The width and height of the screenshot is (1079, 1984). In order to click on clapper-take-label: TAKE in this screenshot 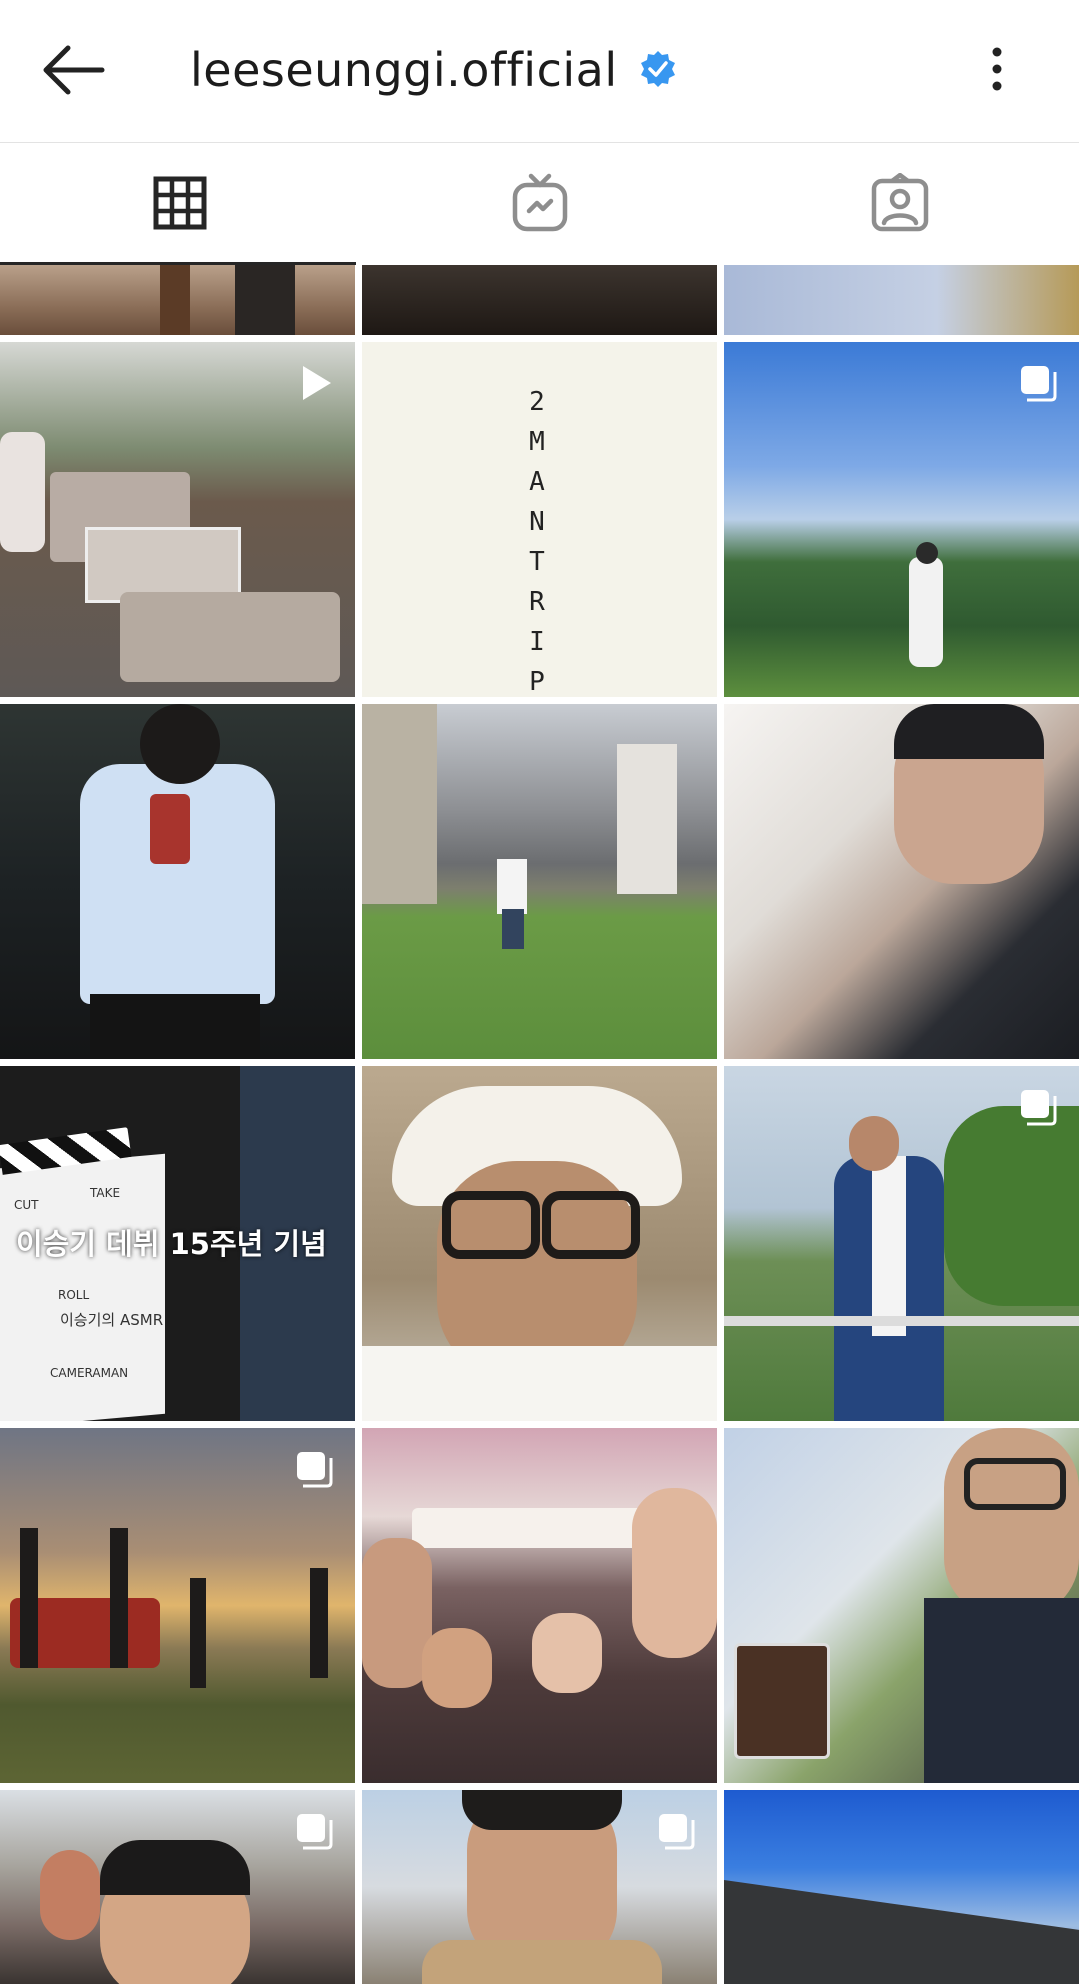, I will do `click(105, 1193)`.